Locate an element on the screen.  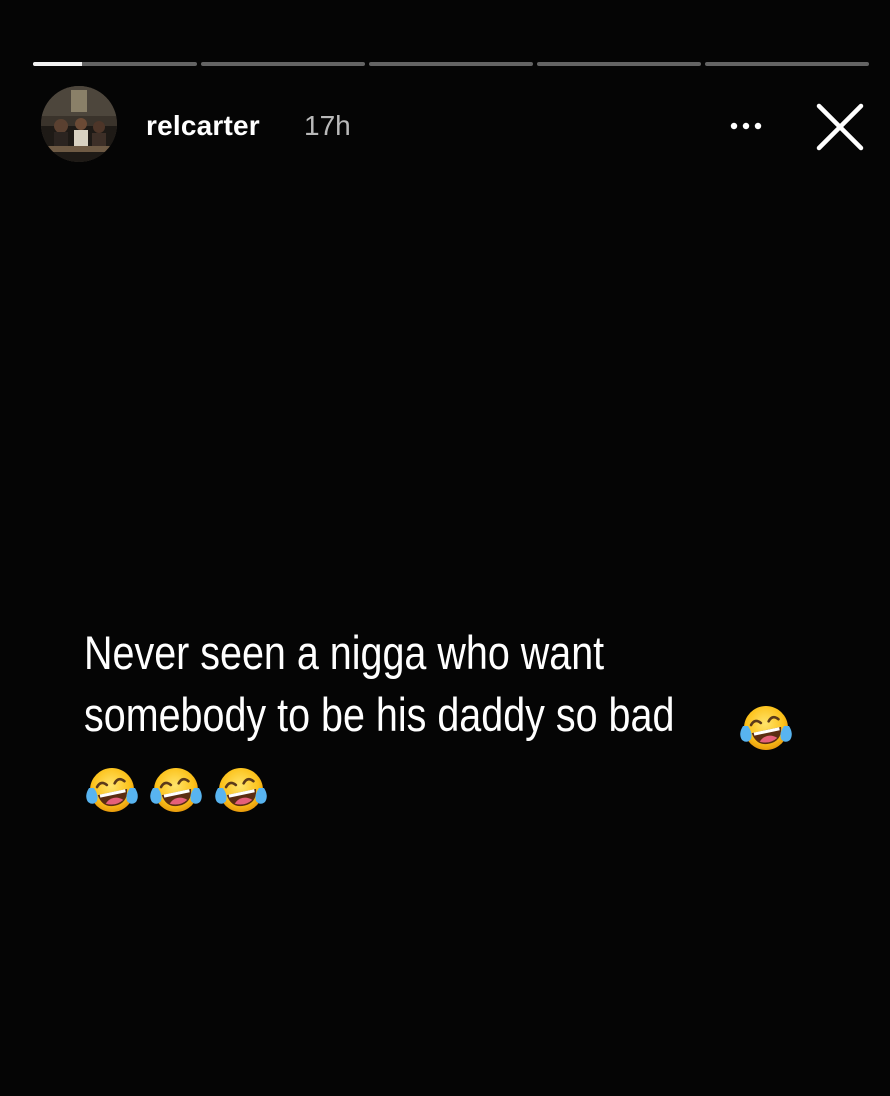
caption-inline-emoji is located at coordinates (768, 730).